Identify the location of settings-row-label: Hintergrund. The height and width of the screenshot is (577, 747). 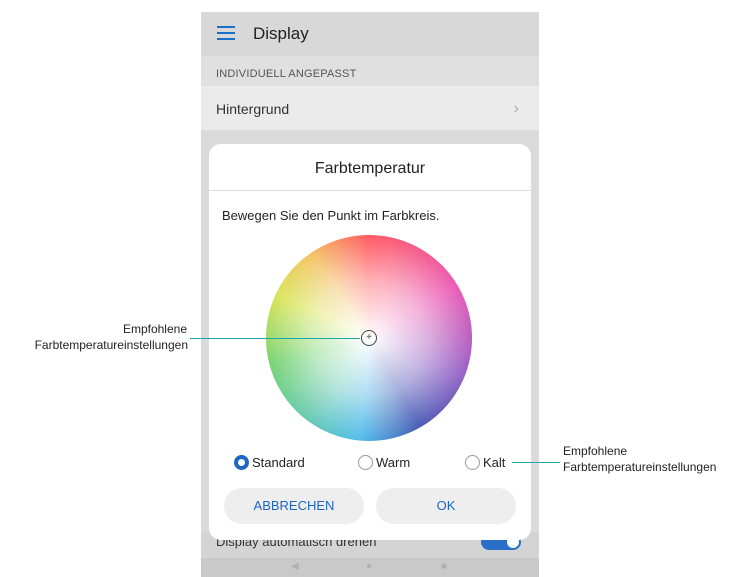
(253, 109).